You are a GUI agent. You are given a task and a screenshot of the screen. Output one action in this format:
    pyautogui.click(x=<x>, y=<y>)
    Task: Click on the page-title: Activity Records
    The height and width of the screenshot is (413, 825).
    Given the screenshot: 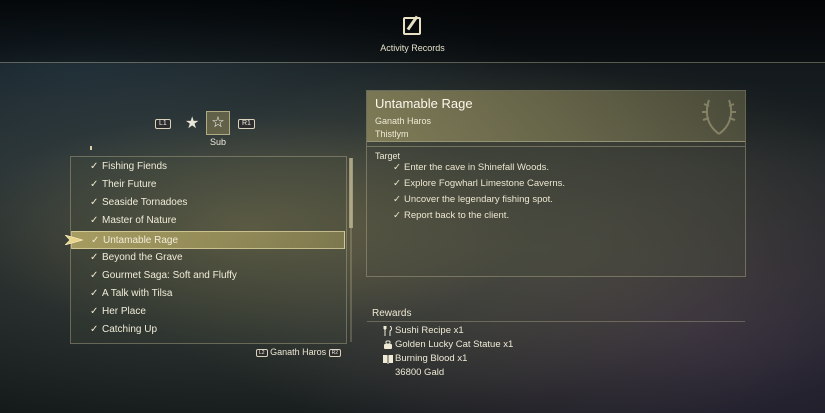 What is the action you would take?
    pyautogui.click(x=412, y=48)
    